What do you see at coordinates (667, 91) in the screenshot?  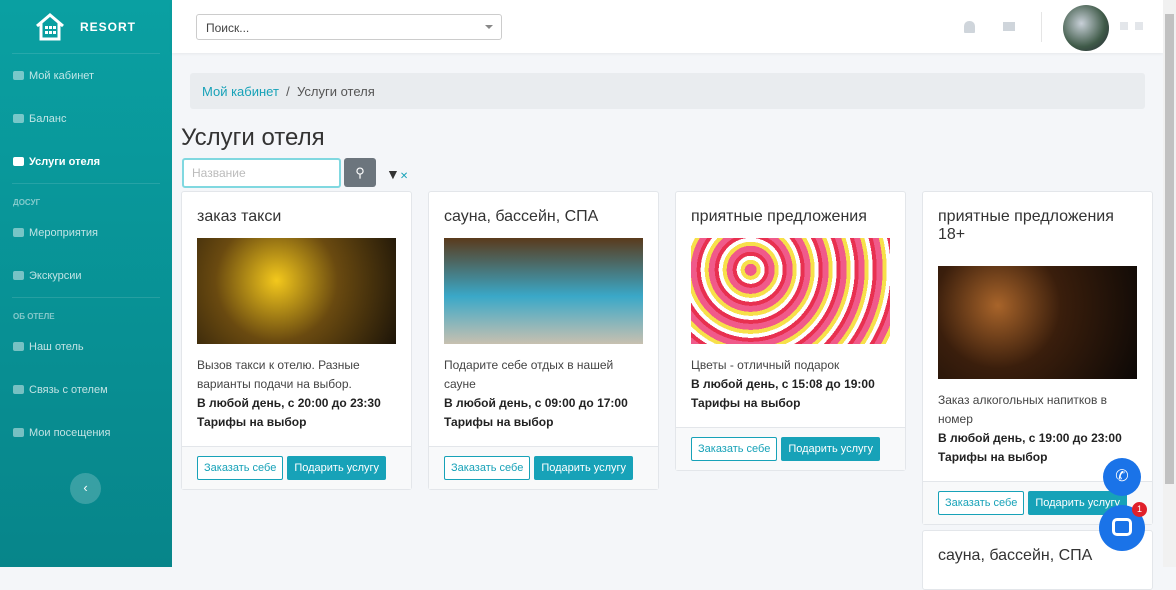 I see `breadcrumb: Мой кабинет / Услуги отеля` at bounding box center [667, 91].